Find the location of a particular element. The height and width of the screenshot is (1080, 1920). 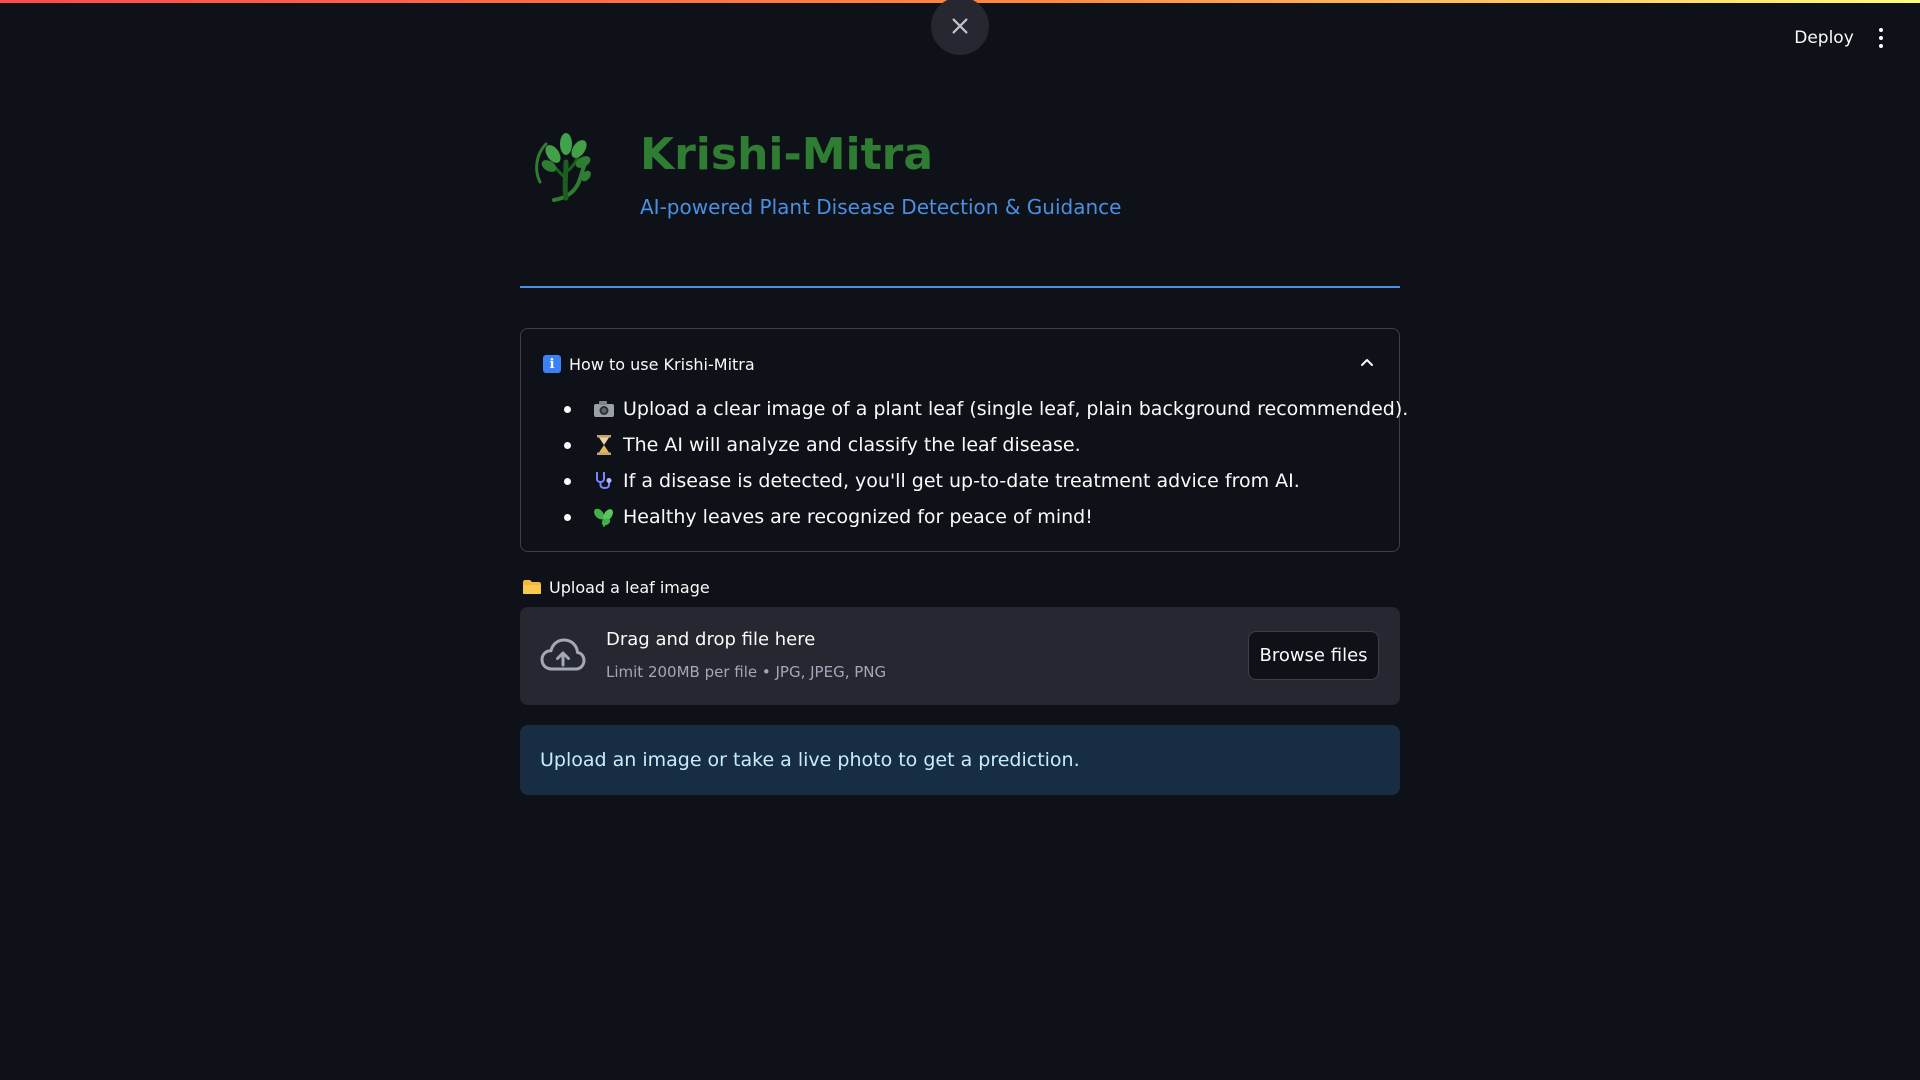

hourglass-icon is located at coordinates (604, 445).